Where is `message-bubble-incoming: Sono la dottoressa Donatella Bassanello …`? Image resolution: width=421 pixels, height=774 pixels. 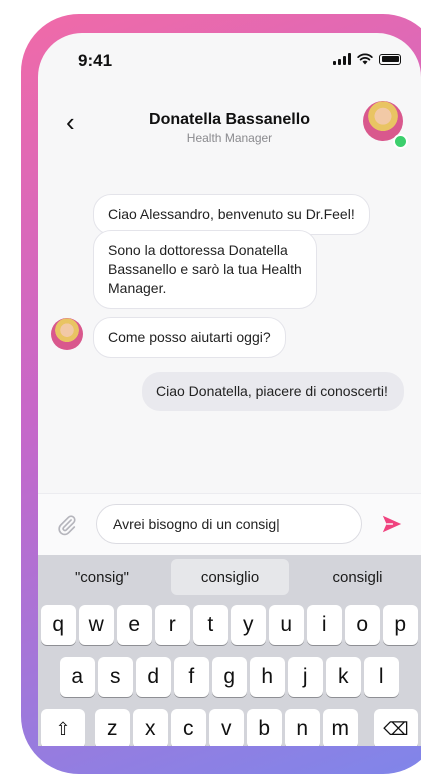
message-bubble-incoming: Sono la dottoressa Donatella Bassanello … is located at coordinates (205, 269).